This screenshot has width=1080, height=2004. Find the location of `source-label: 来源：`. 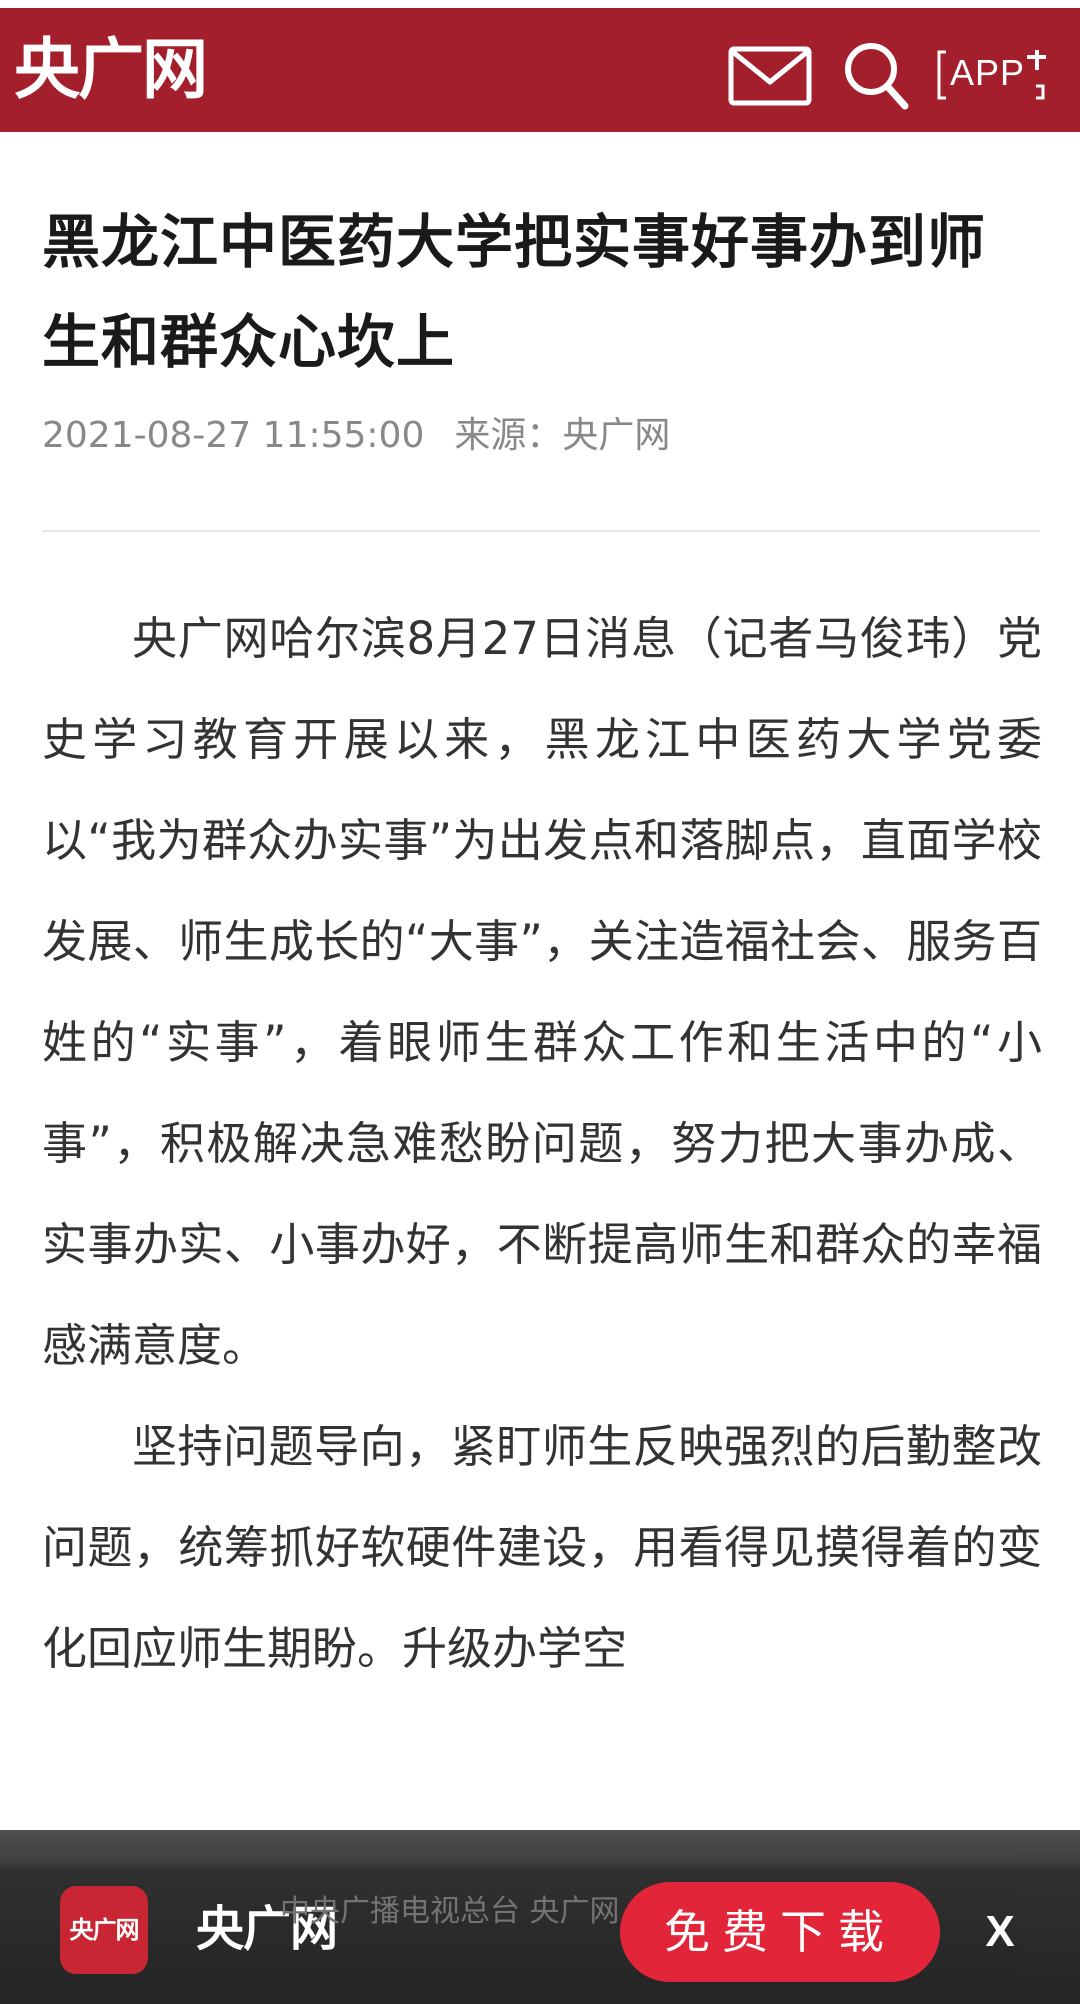

source-label: 来源： is located at coordinates (508, 435).